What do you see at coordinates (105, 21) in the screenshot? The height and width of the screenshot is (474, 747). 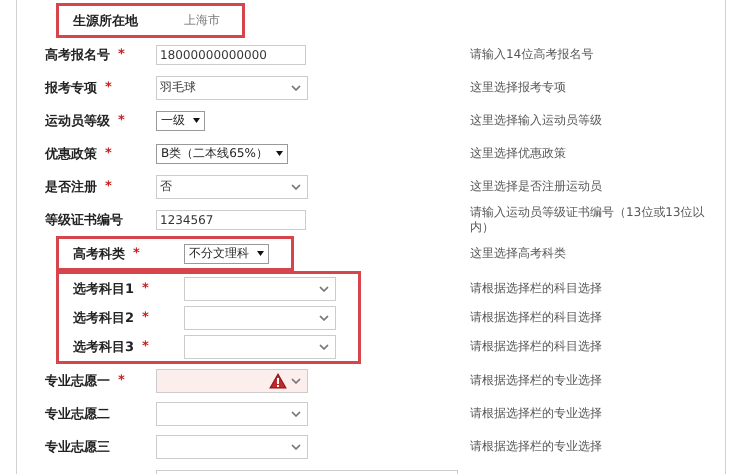 I see `field-label: 生源所在地` at bounding box center [105, 21].